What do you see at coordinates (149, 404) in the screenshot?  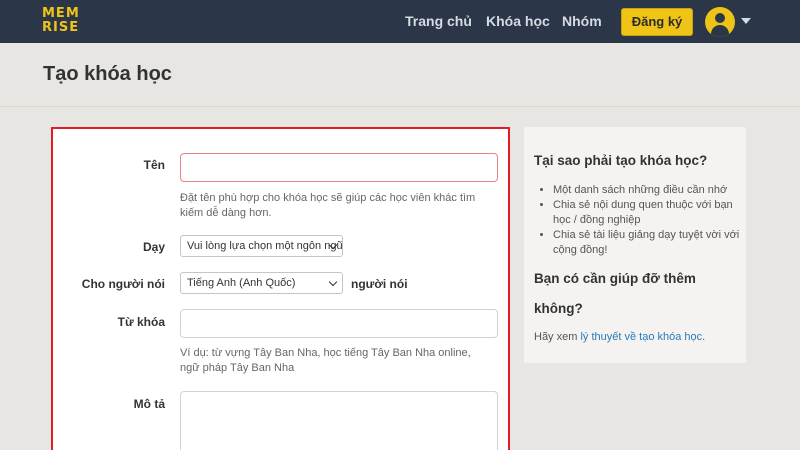 I see `description-label: Mô tả` at bounding box center [149, 404].